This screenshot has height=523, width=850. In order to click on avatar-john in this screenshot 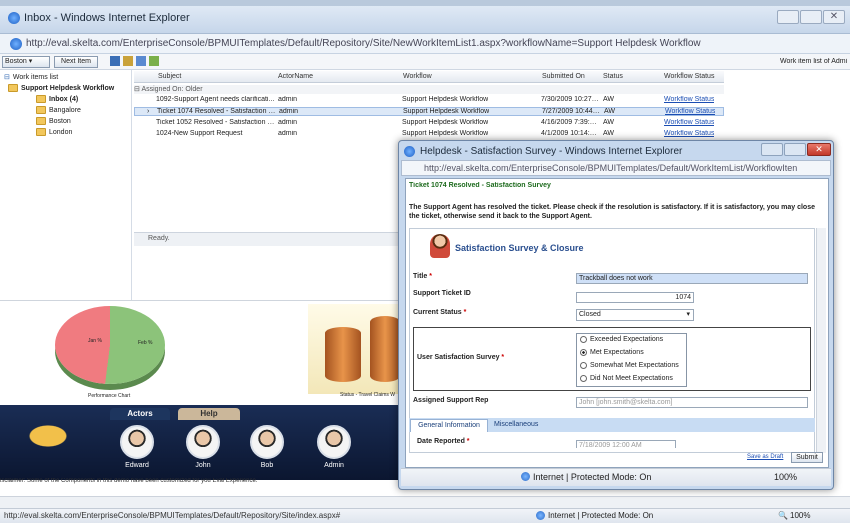, I will do `click(203, 442)`.